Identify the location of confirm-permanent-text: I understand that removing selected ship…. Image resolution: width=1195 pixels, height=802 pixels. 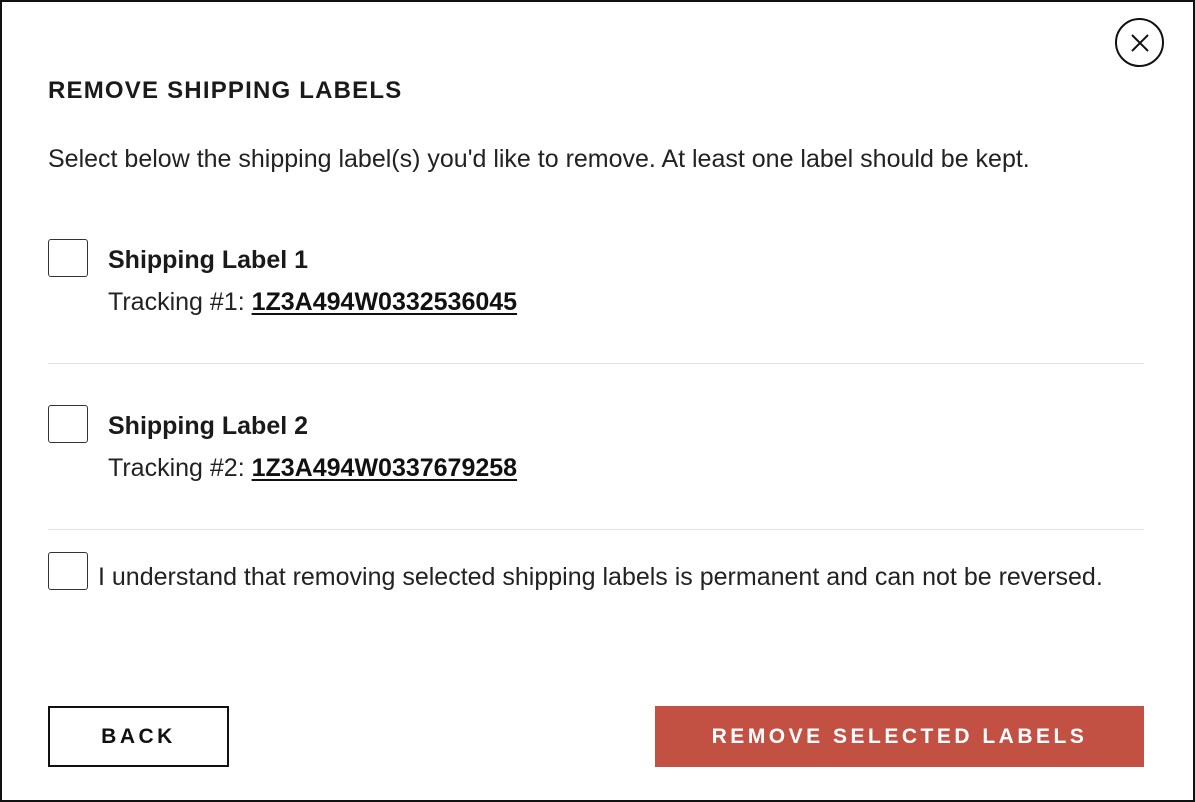
(600, 577).